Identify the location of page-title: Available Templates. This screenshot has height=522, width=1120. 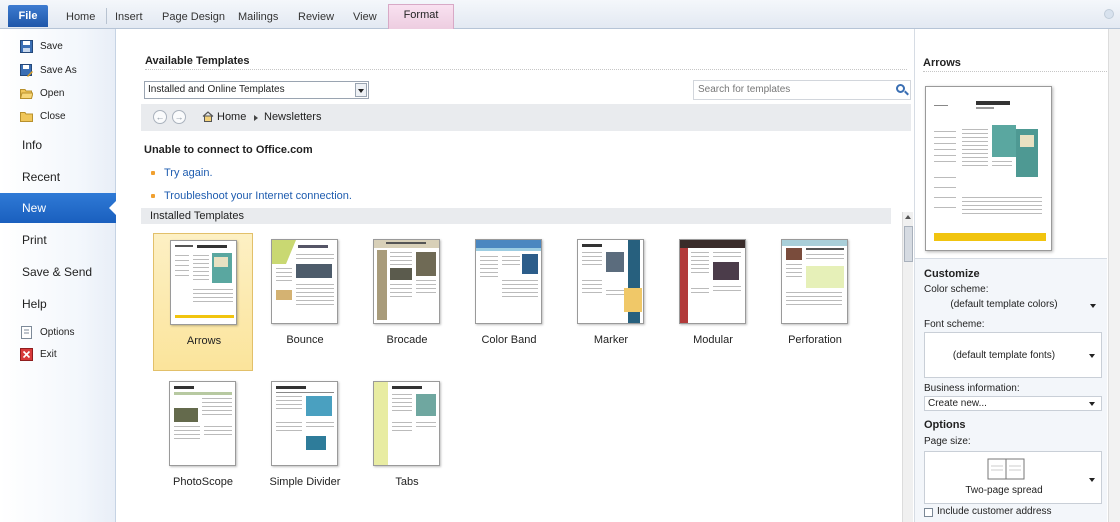
(197, 61).